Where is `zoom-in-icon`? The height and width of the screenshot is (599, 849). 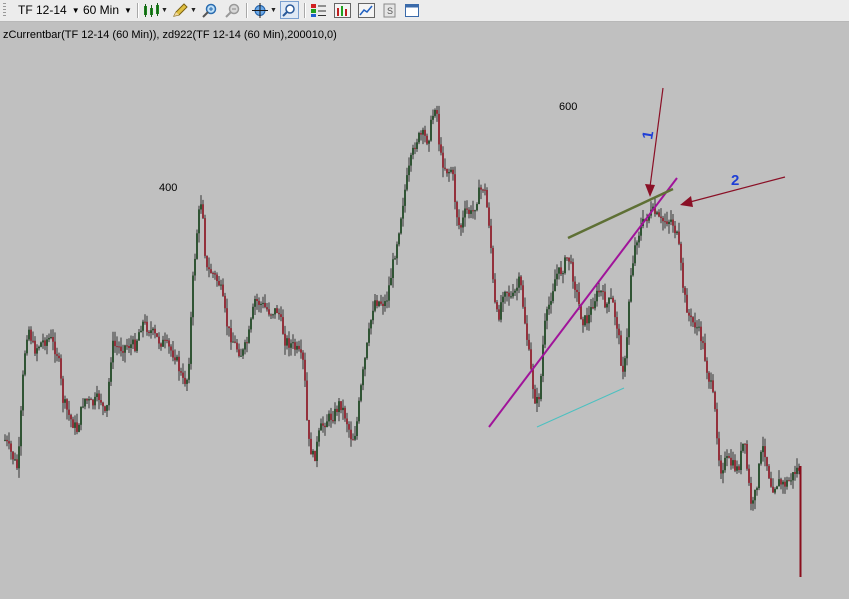
zoom-in-icon is located at coordinates (209, 10).